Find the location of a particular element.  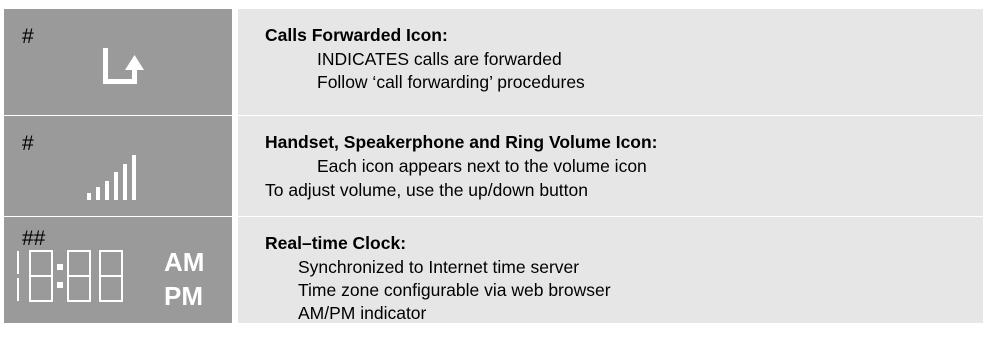

description-line: Synchronized to Internet time server is located at coordinates (439, 267).